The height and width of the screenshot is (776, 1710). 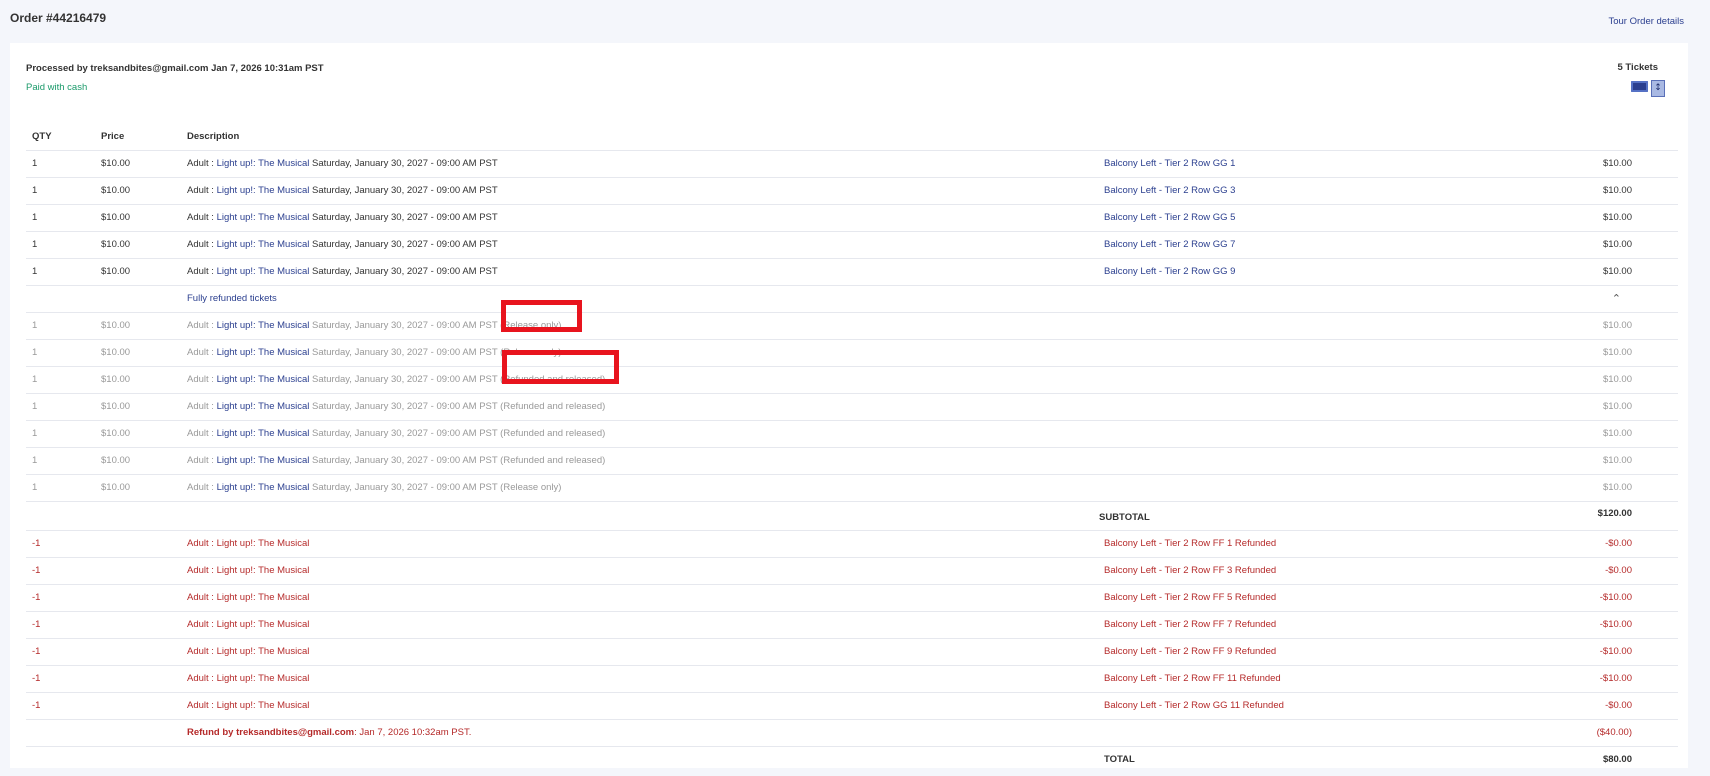 I want to click on seat-link: Balcony Left - Tier 2 Row GG 9, so click(x=1169, y=272).